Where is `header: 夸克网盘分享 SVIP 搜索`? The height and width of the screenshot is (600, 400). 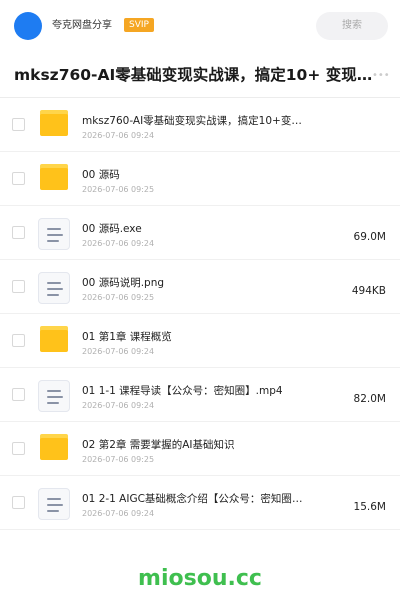 header: 夸克网盘分享 SVIP 搜索 is located at coordinates (200, 26).